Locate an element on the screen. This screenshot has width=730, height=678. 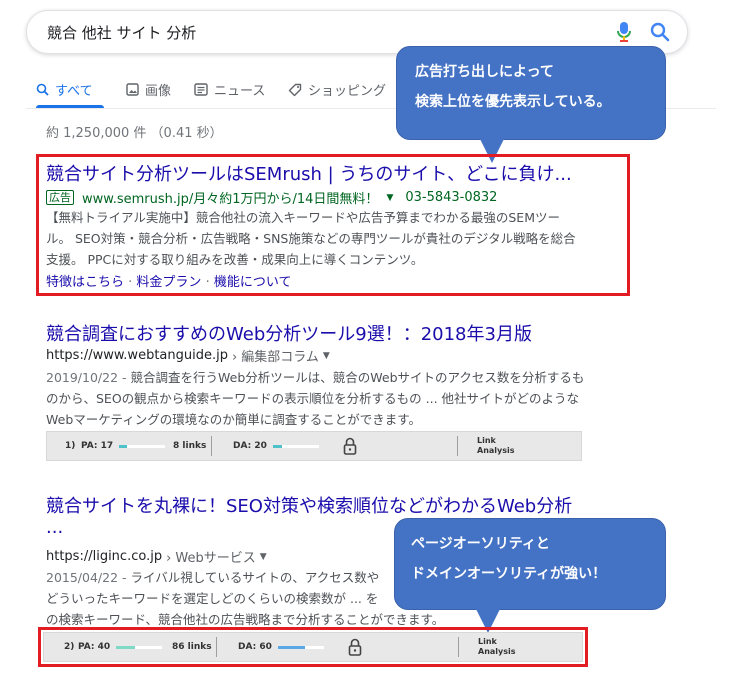
image-icon is located at coordinates (132, 89).